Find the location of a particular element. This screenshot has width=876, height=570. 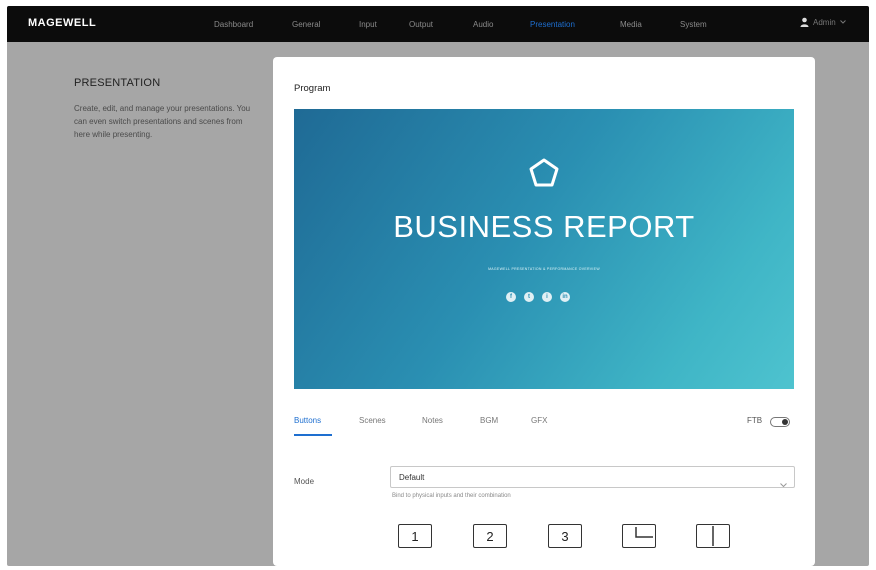

pip-layout-icon is located at coordinates (639, 536).